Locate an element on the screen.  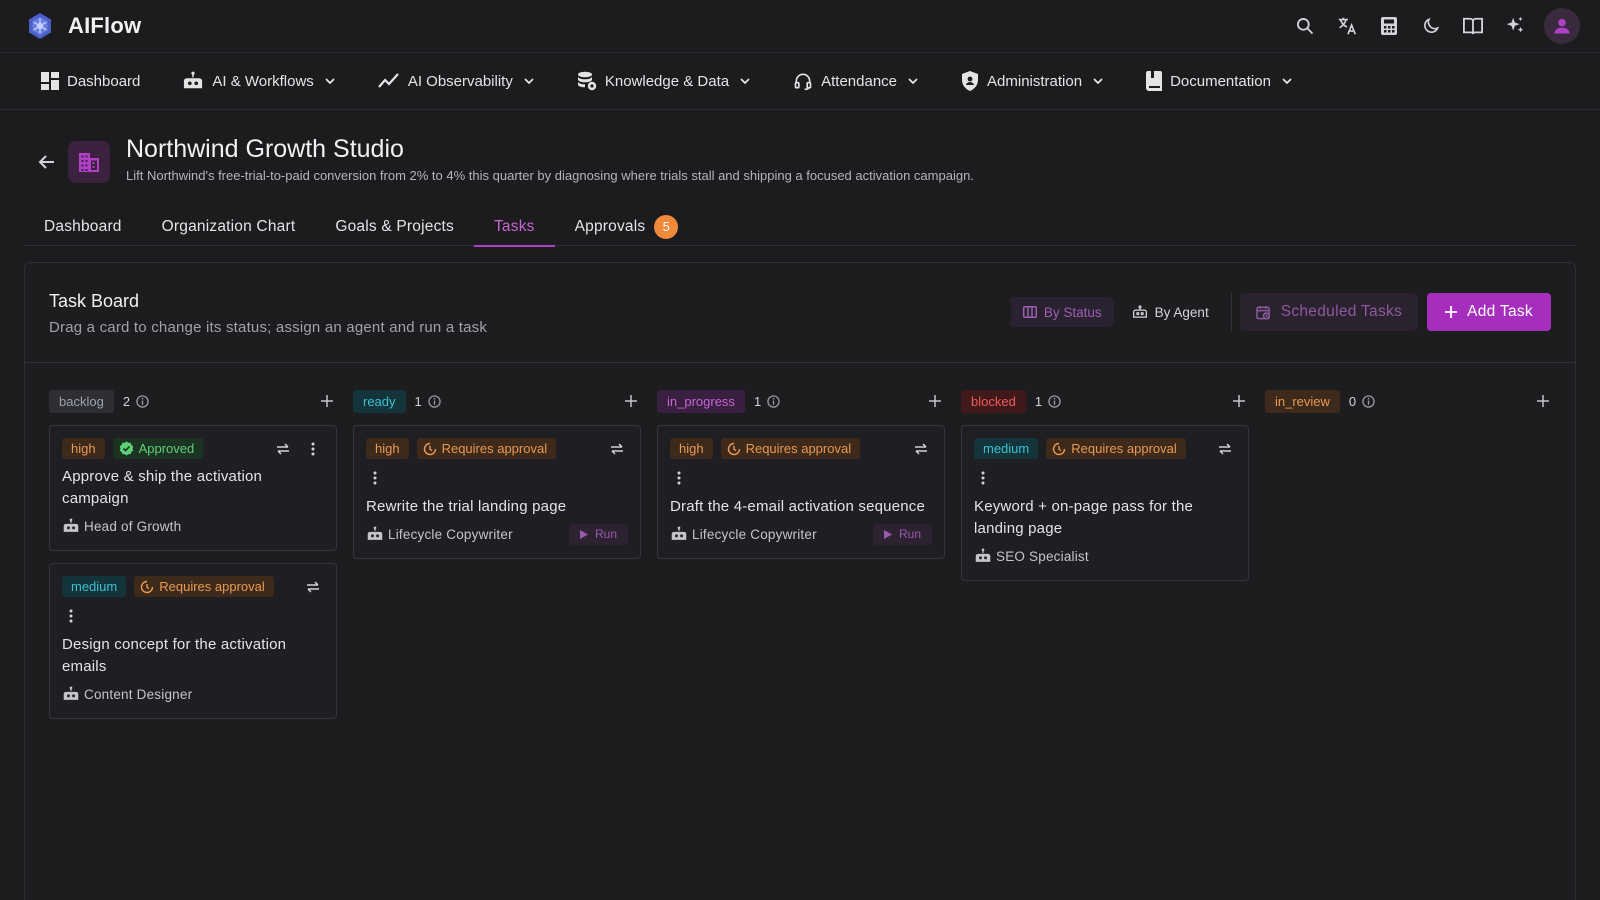
docs-button is located at coordinates (1473, 26).